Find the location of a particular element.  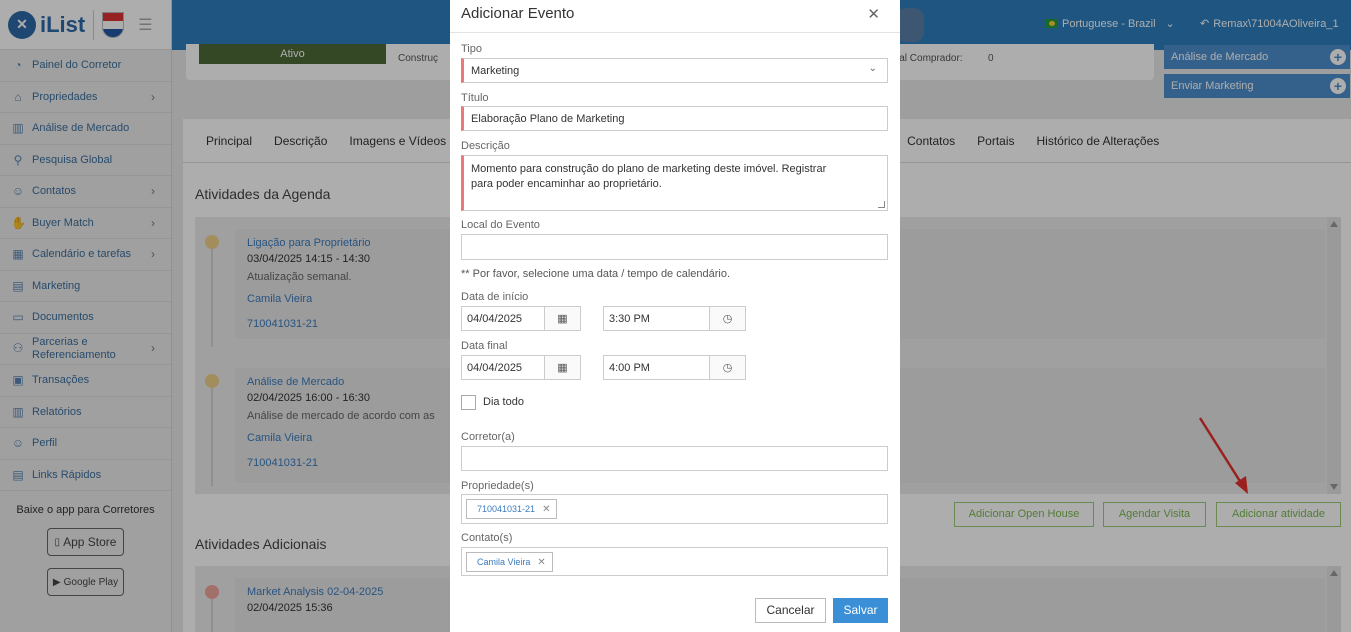

chevron-down-icon: ⌄ is located at coordinates (872, 68).